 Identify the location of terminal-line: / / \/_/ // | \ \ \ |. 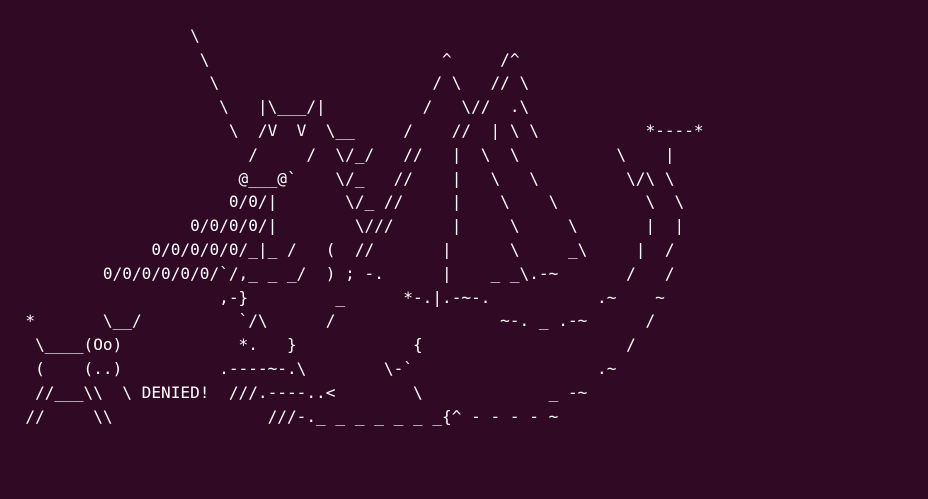
(340, 154).